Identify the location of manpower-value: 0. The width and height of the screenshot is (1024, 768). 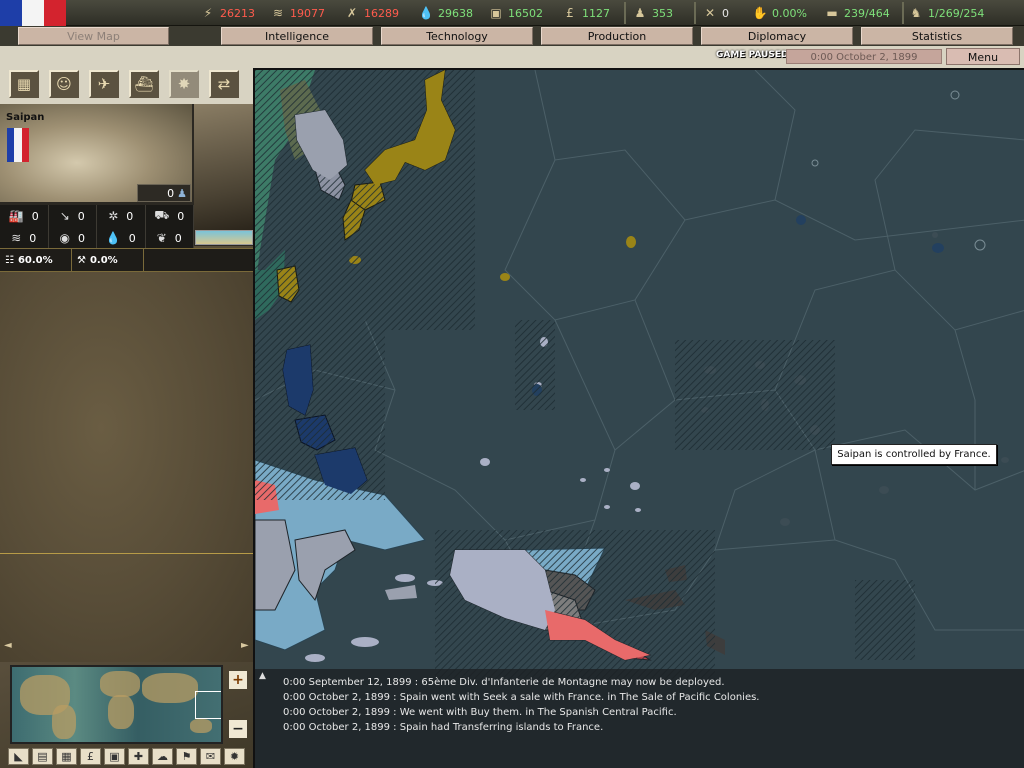
(171, 193).